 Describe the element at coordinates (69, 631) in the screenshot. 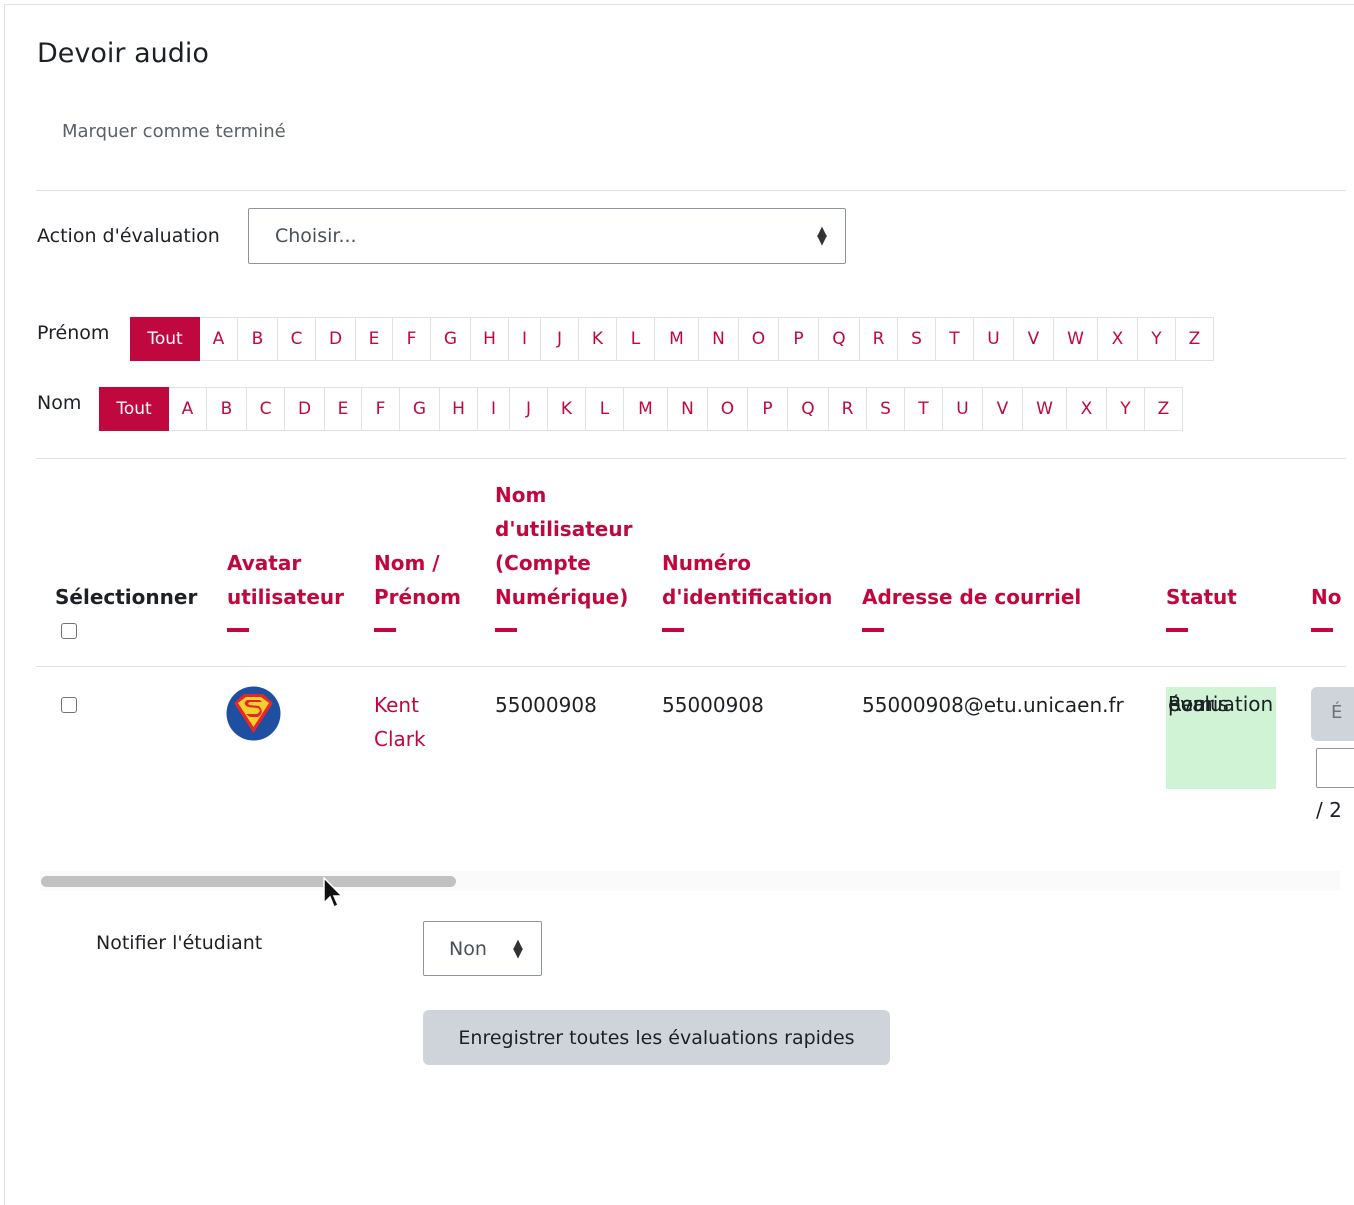

I see `select-all-checkbox` at that location.